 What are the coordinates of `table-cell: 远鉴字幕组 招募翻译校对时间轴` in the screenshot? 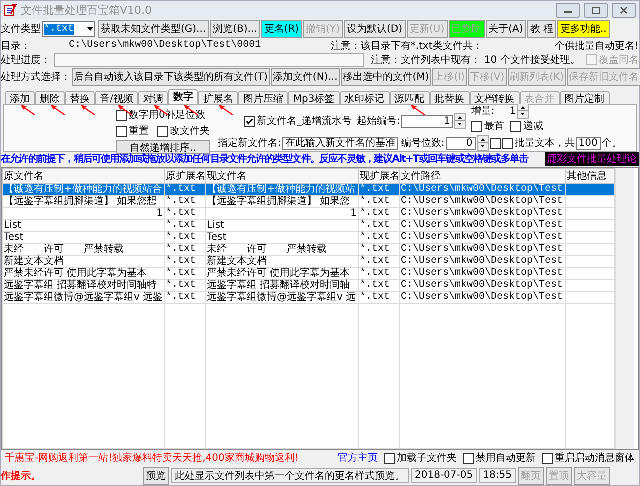 It's located at (282, 286).